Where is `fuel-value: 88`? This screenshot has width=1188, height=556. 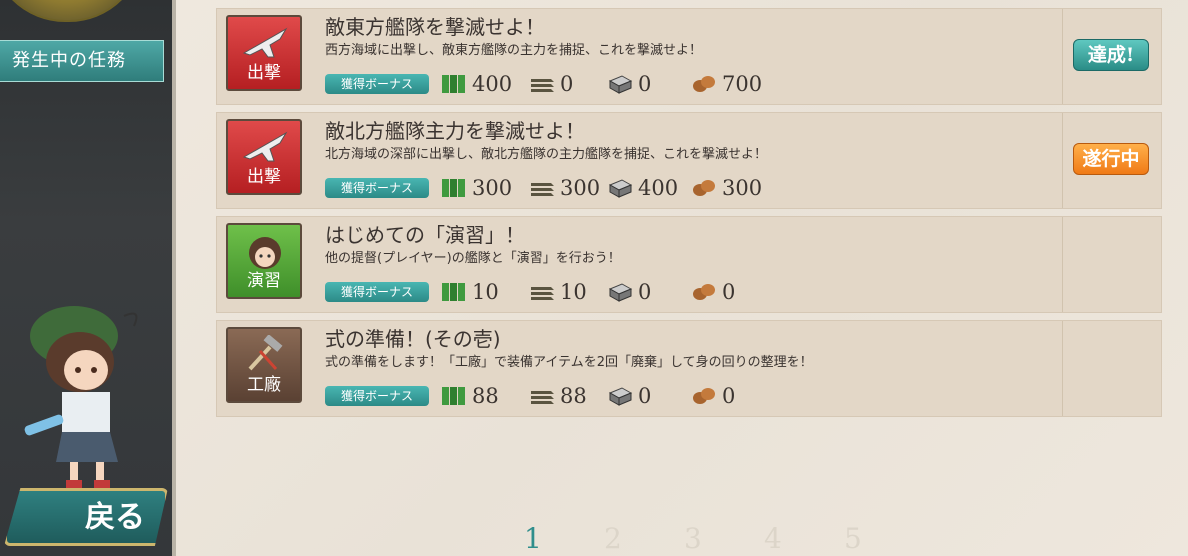 fuel-value: 88 is located at coordinates (485, 396).